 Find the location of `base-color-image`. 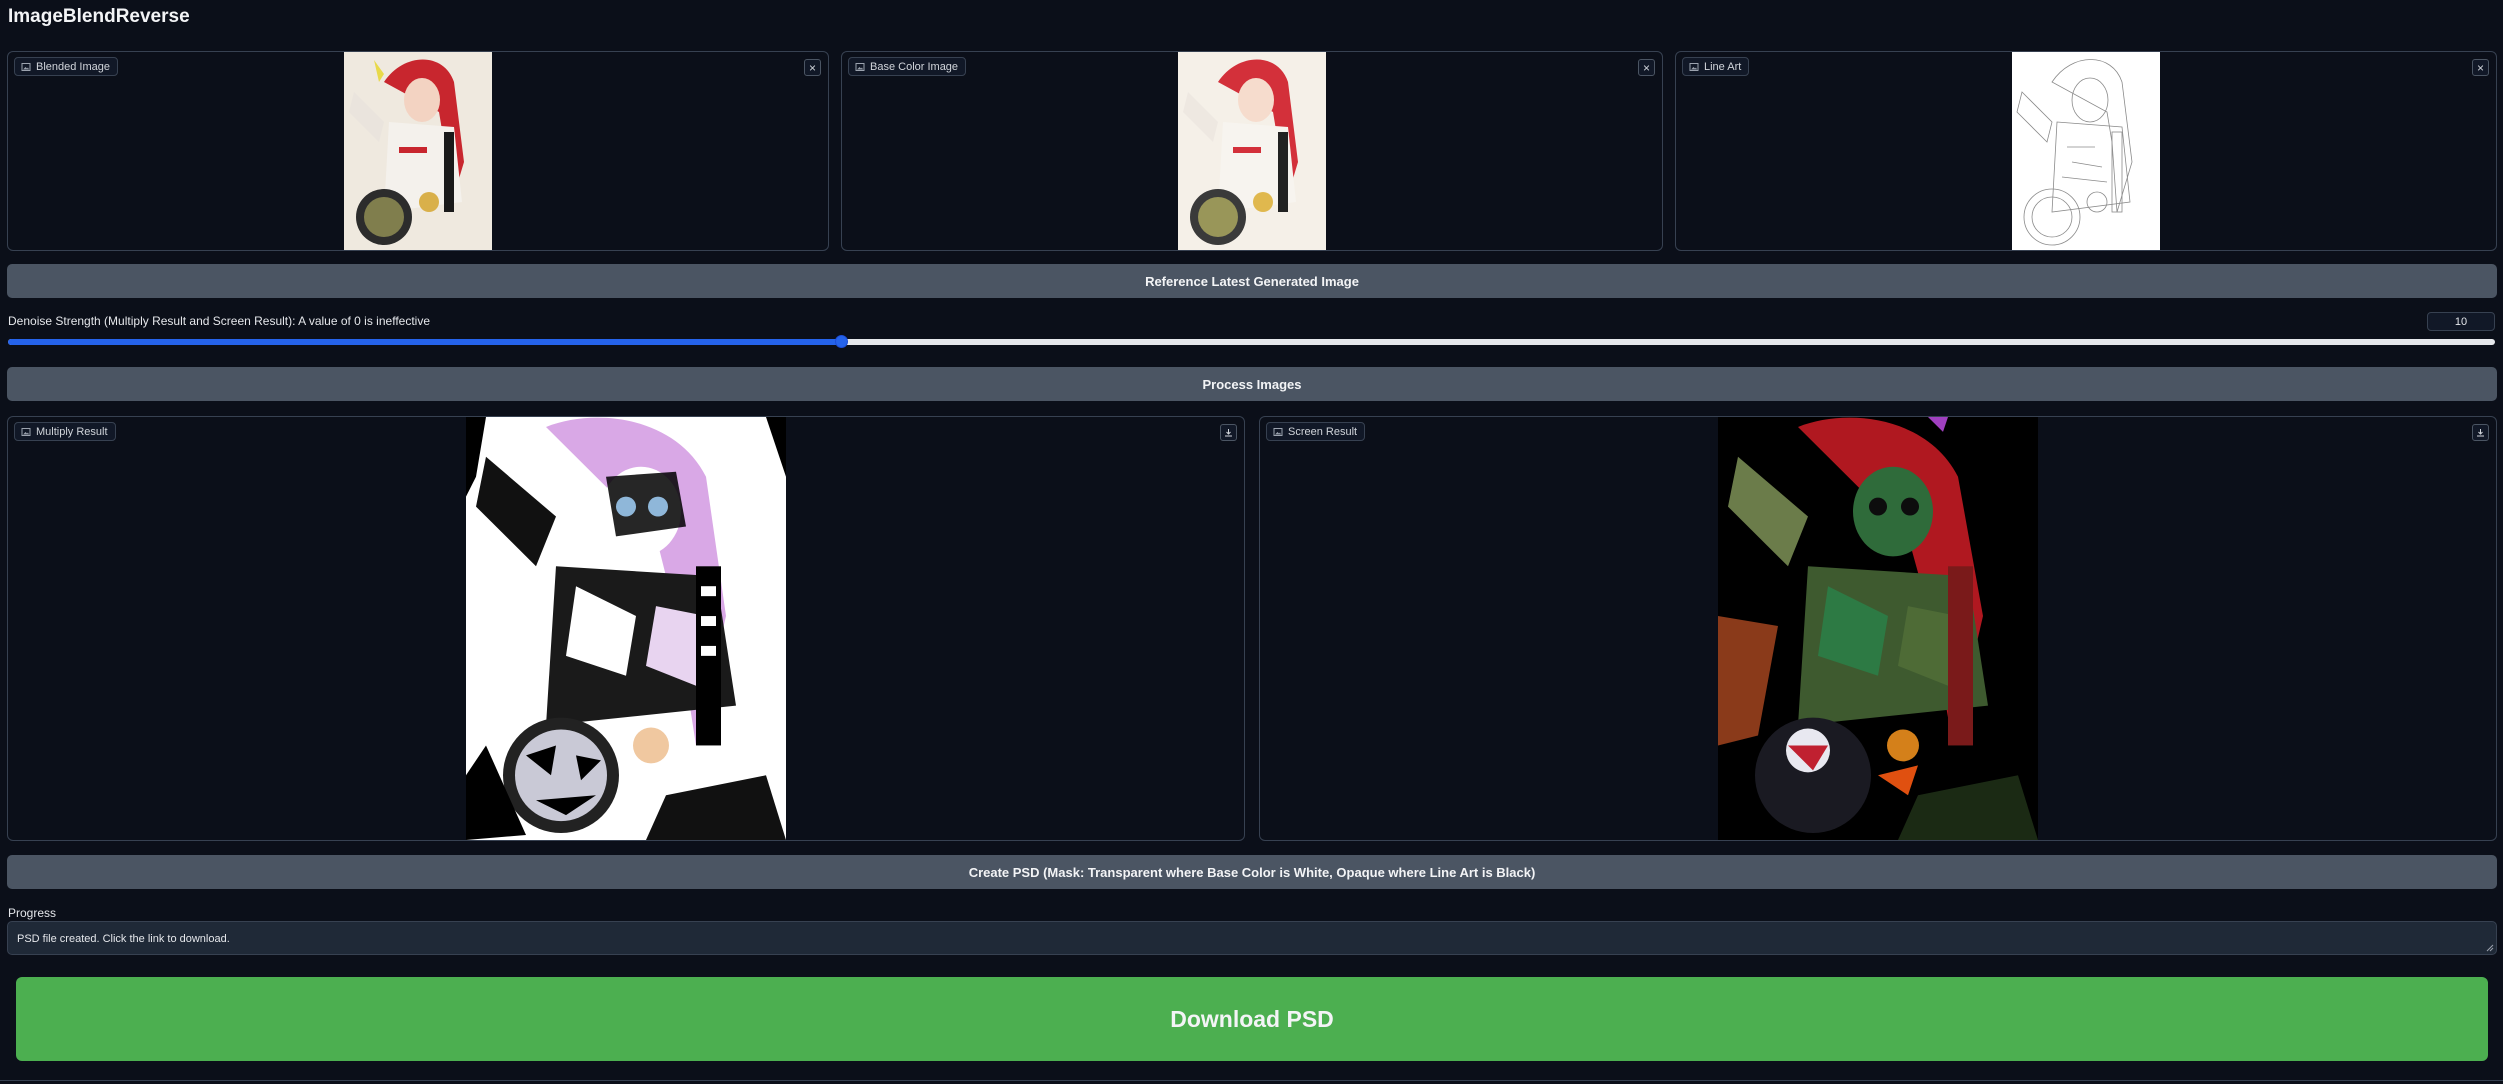

base-color-image is located at coordinates (1252, 151).